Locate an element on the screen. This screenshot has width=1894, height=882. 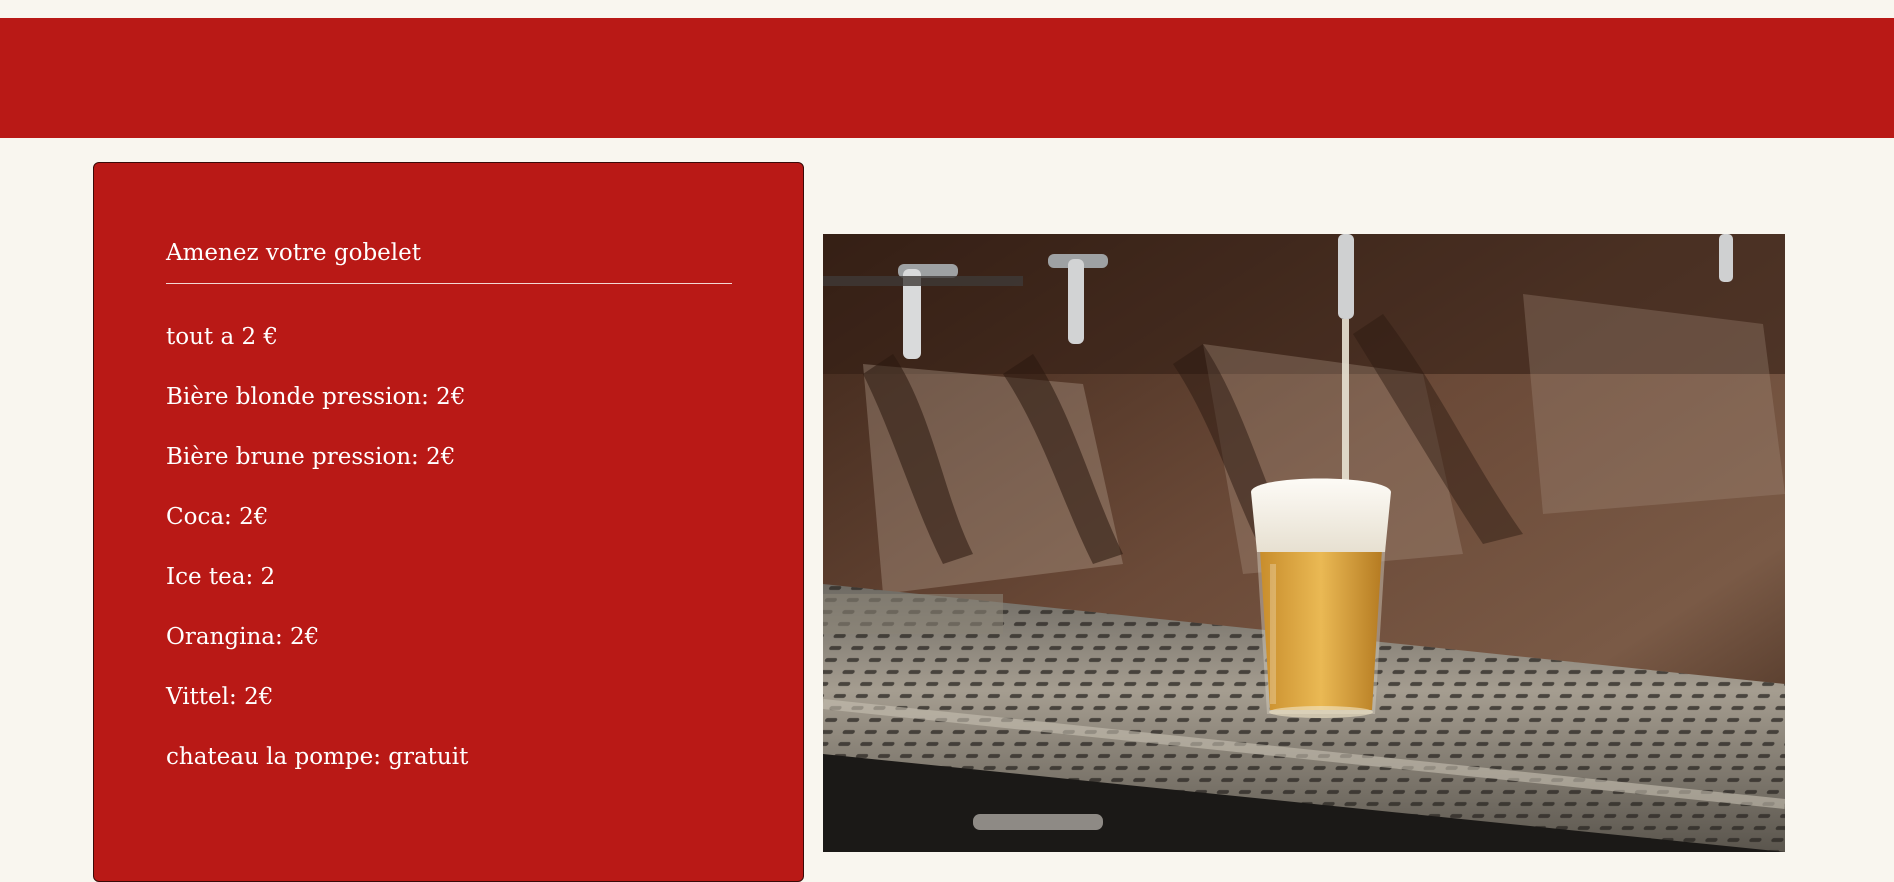
menu-heading: Amenez votre gobelet is located at coordinates (293, 253).